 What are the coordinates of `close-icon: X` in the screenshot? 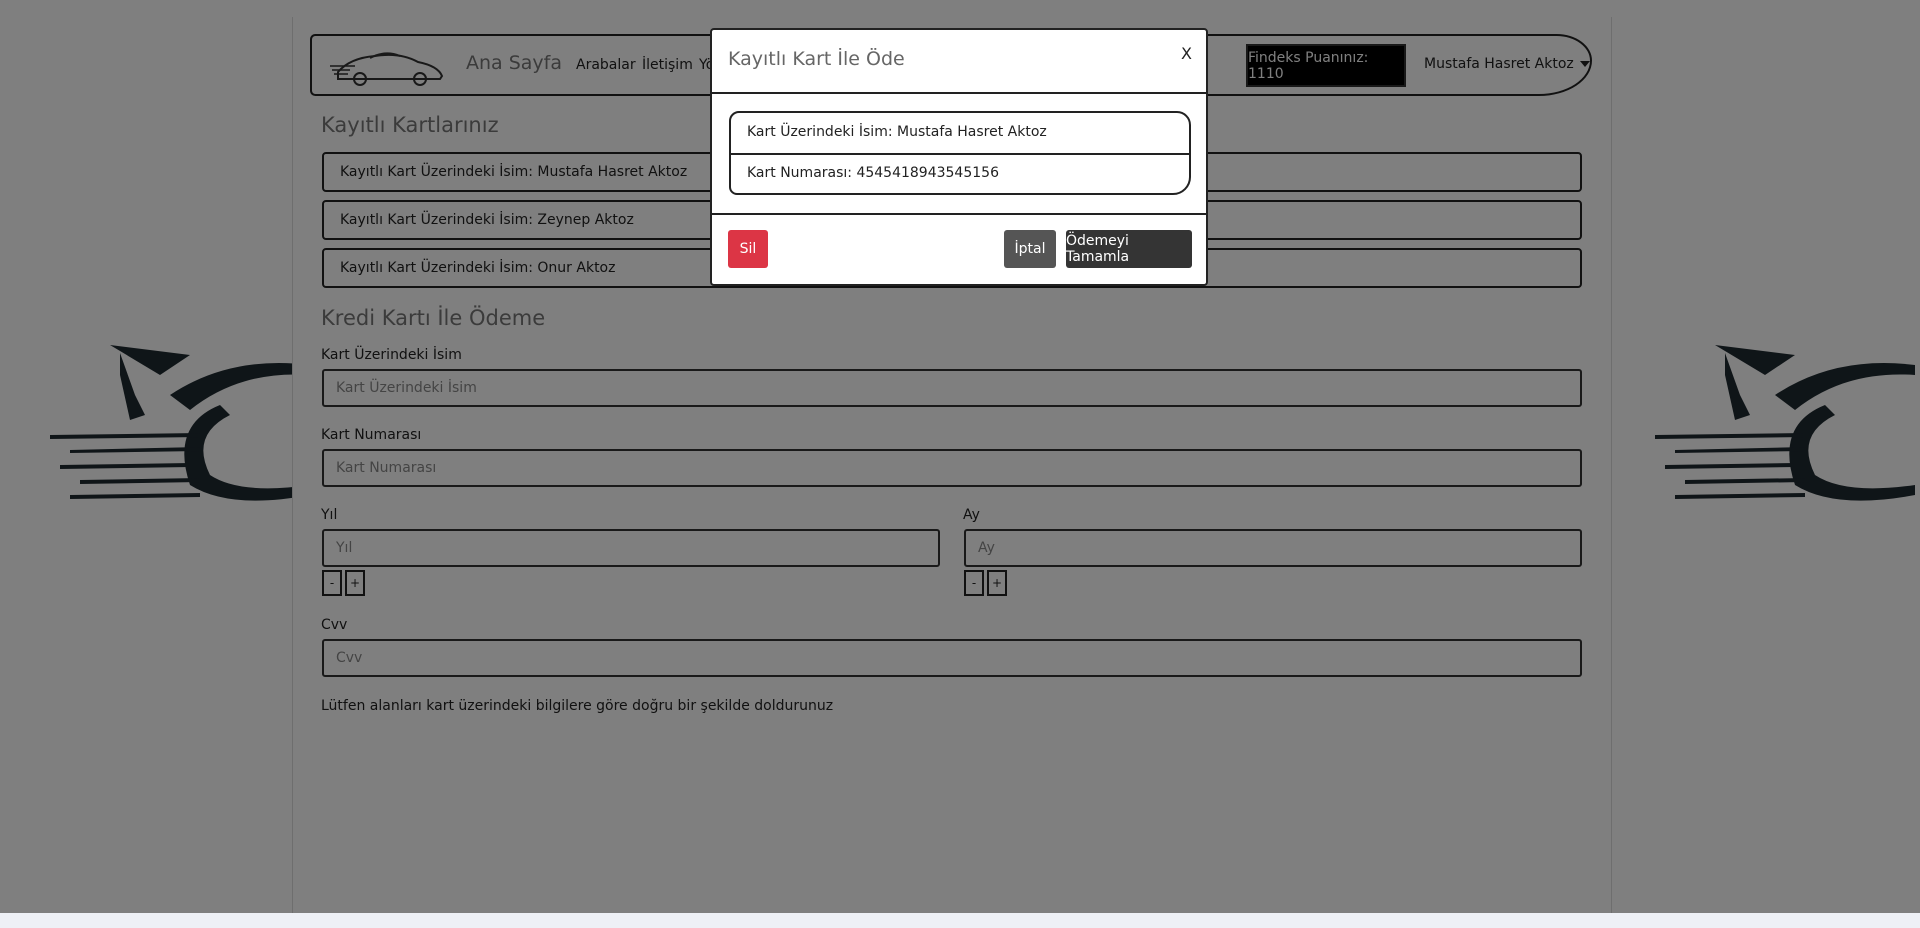 It's located at (1186, 53).